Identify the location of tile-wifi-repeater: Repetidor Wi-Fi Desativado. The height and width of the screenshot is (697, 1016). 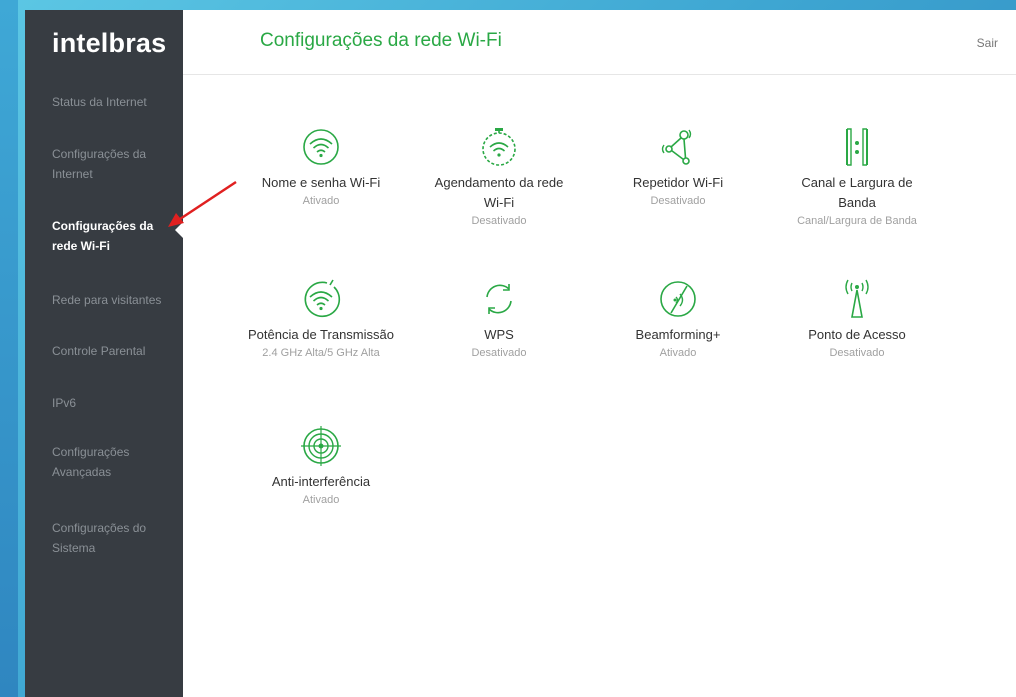
(678, 166).